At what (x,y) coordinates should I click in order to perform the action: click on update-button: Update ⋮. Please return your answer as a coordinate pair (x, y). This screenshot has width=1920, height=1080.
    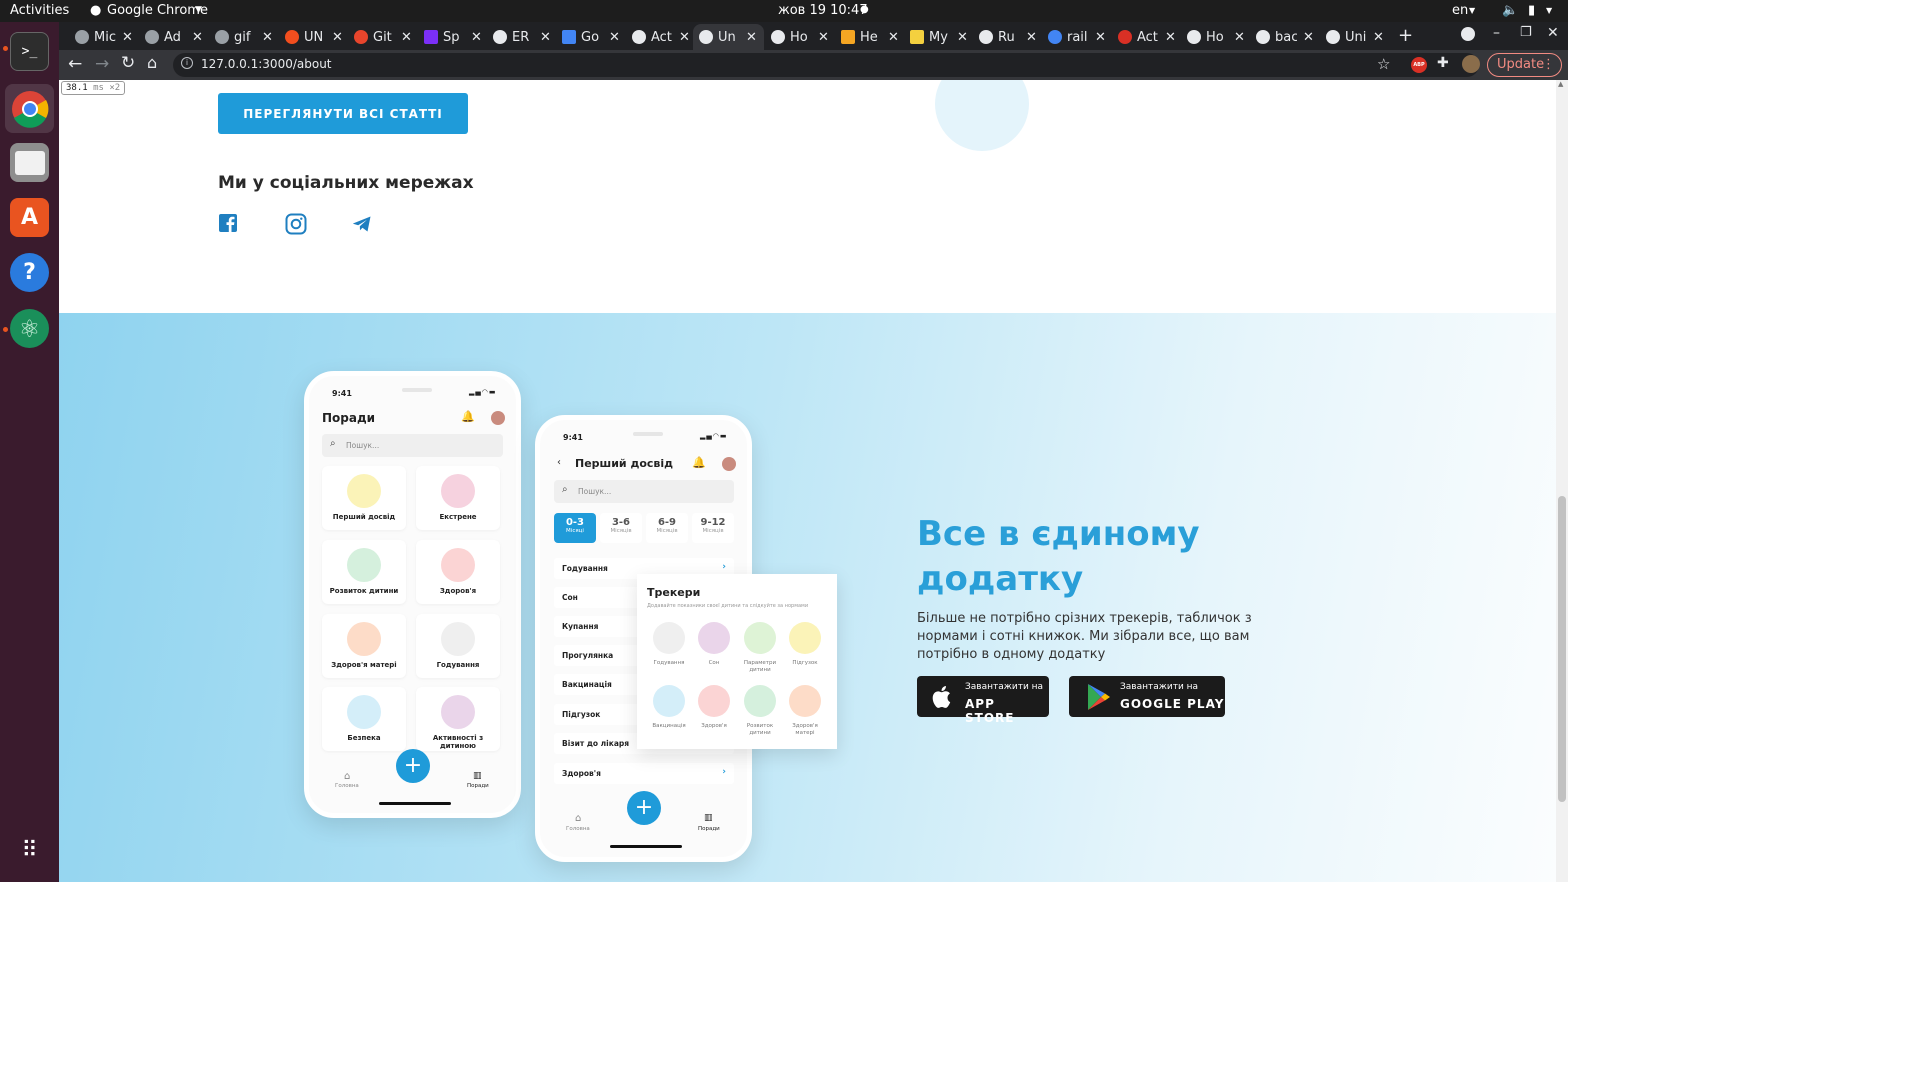
    Looking at the image, I should click on (1524, 65).